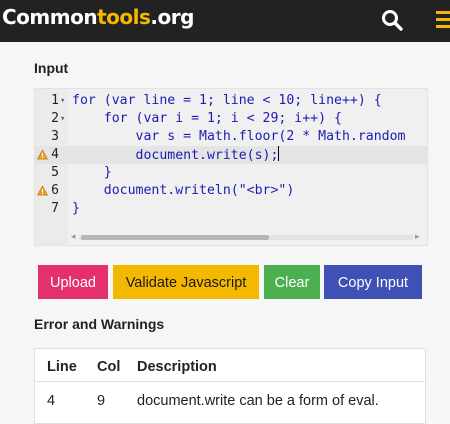 This screenshot has height=424, width=450. Describe the element at coordinates (50, 17) in the screenshot. I see `logo-text-common: Common` at that location.